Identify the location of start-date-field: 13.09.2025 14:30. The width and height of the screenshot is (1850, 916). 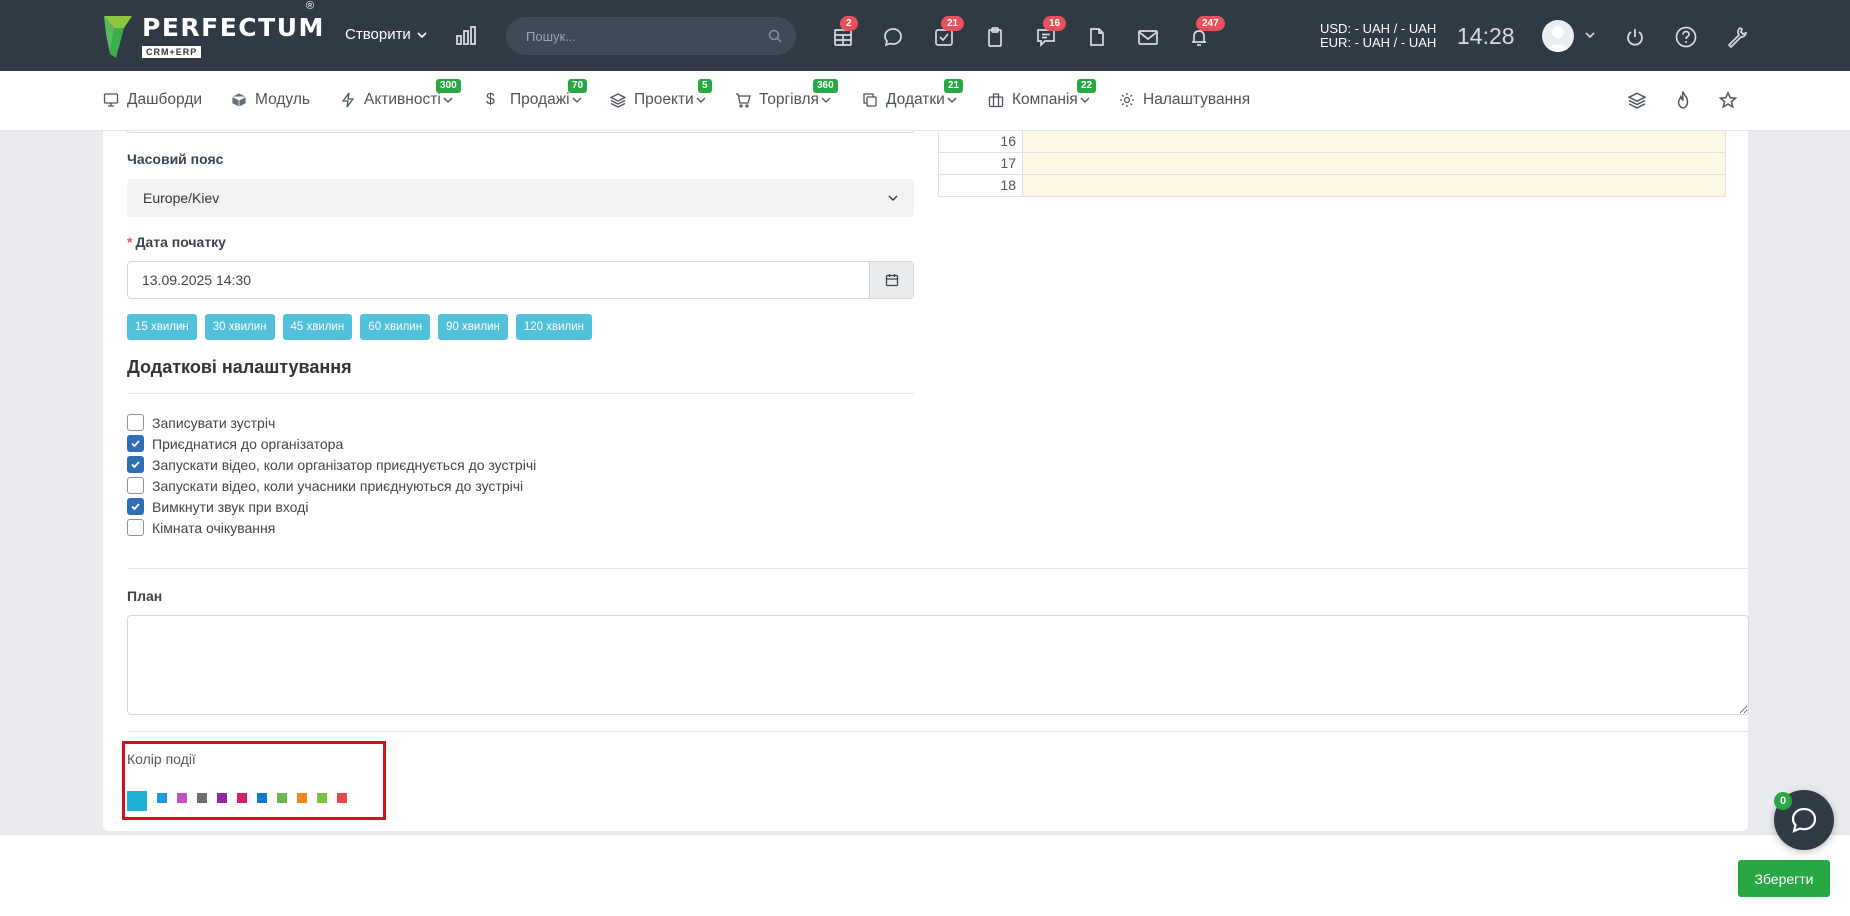
(520, 280).